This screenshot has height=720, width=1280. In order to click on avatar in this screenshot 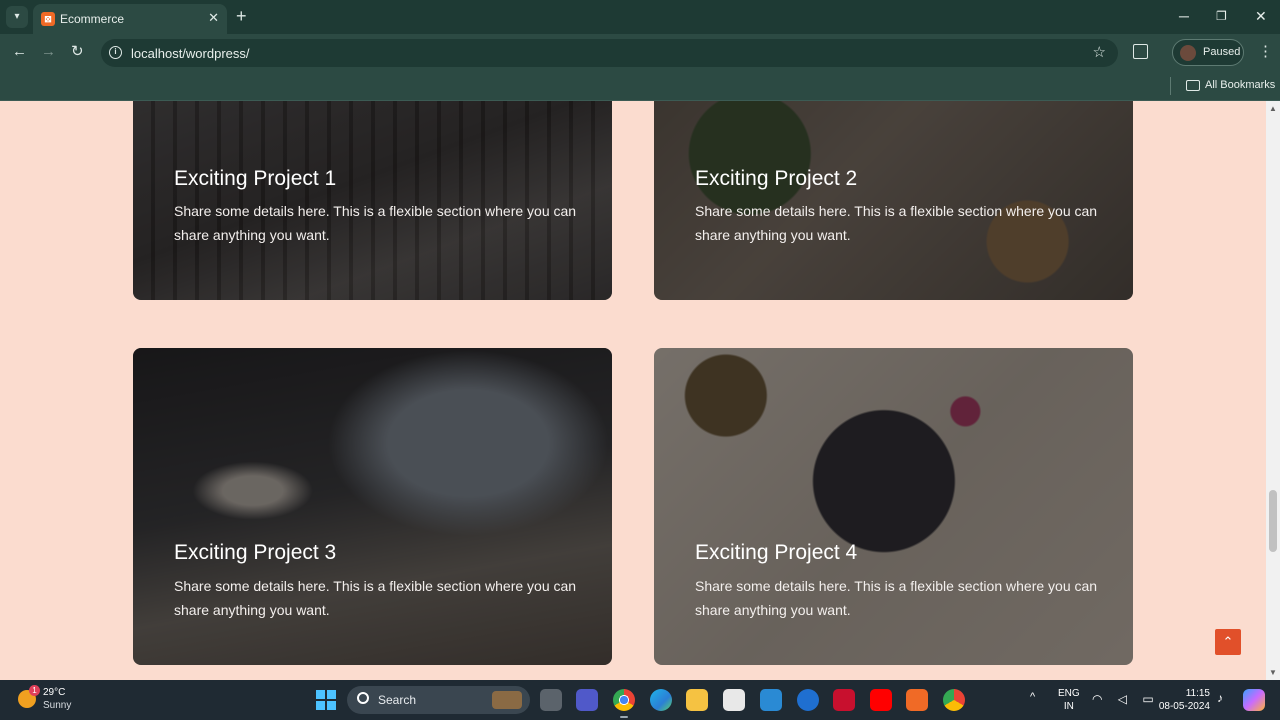, I will do `click(1188, 53)`.